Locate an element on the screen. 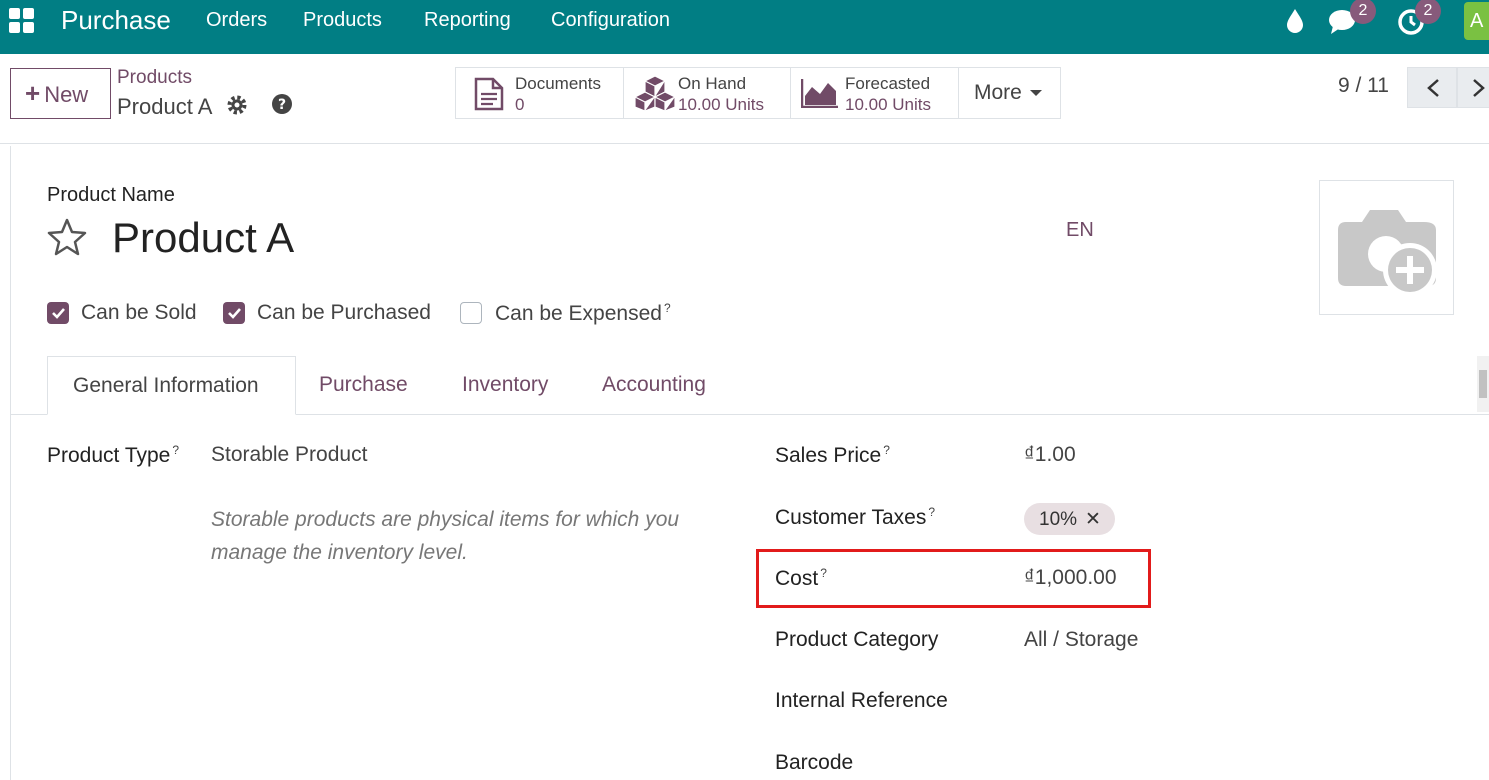  internal-reference-label: Internal Reference is located at coordinates (861, 700).